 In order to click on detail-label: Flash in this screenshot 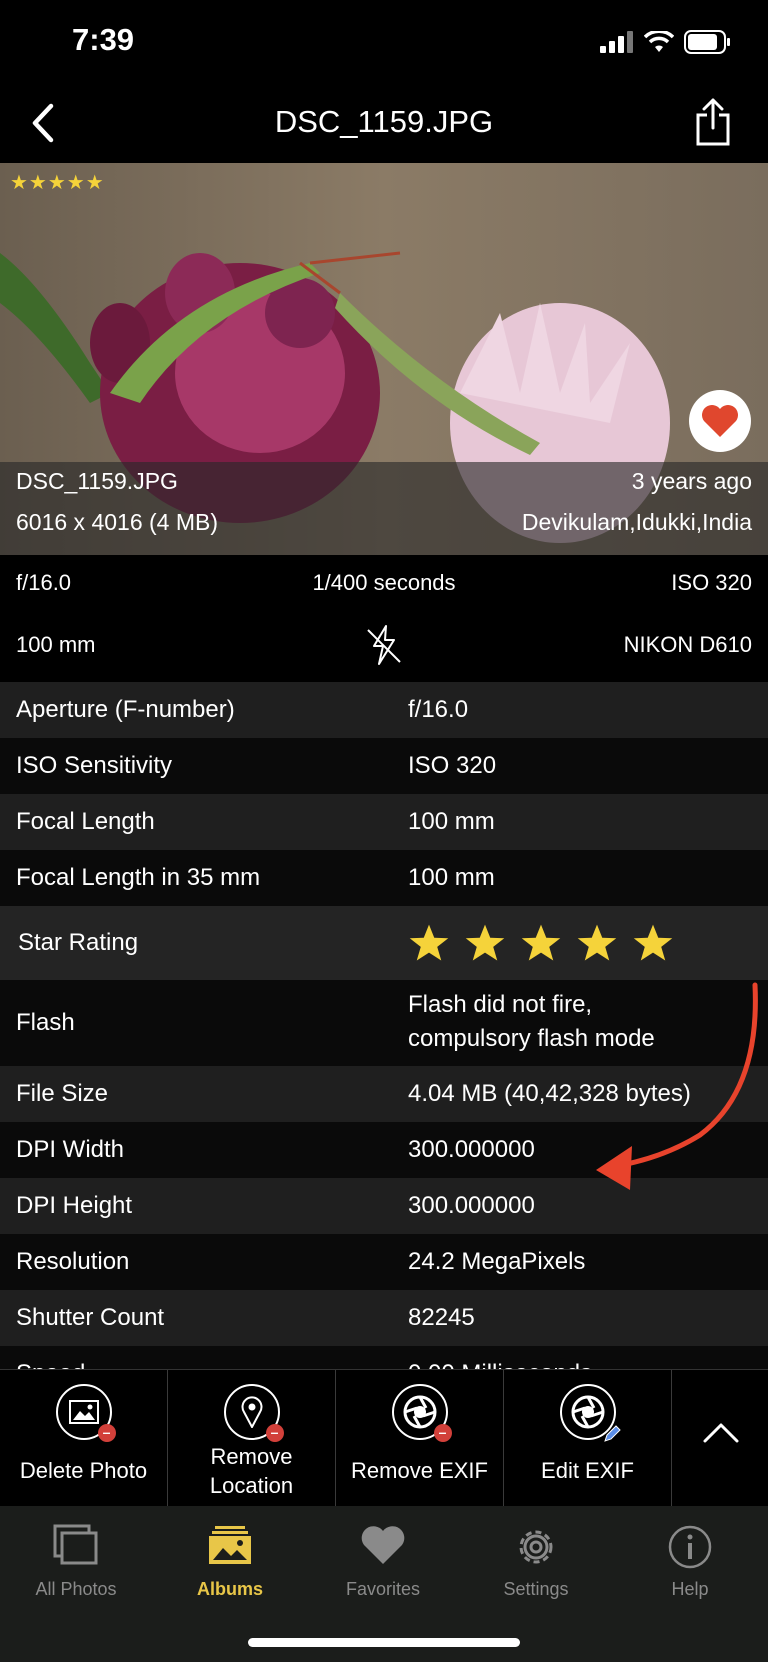, I will do `click(45, 1022)`.